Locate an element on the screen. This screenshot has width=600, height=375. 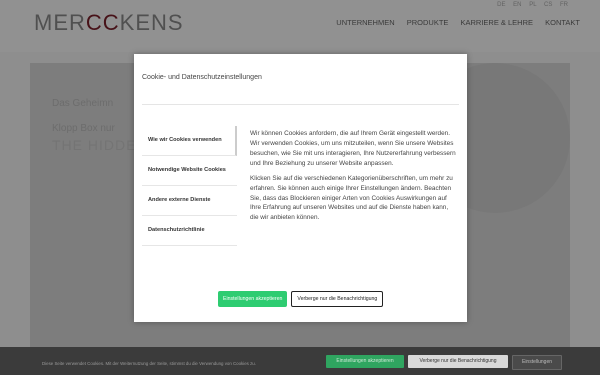
tab-privacy-policy: Datenschutzrichtlinie is located at coordinates (189, 231).